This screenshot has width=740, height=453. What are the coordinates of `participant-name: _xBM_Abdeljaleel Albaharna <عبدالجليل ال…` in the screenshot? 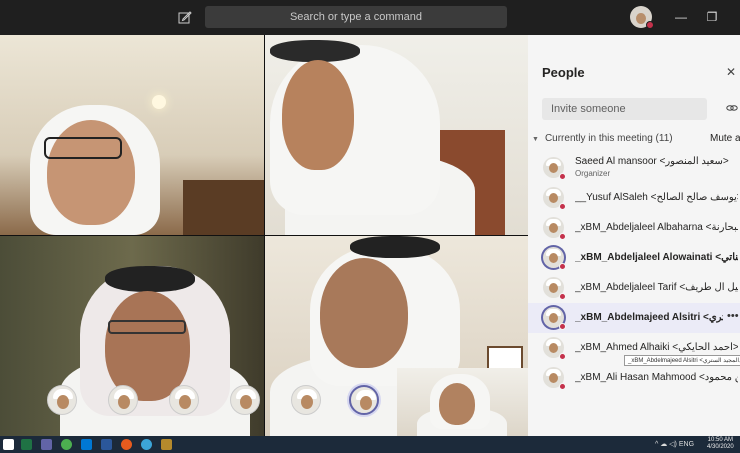 It's located at (656, 227).